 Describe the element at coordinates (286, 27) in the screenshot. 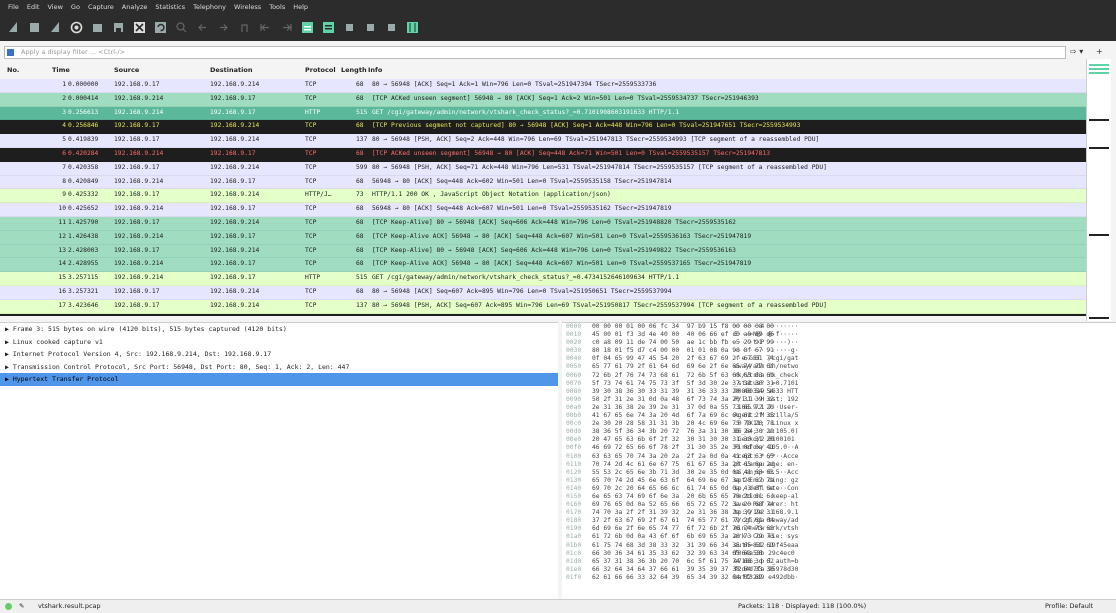

I see `last-packet-icon` at that location.